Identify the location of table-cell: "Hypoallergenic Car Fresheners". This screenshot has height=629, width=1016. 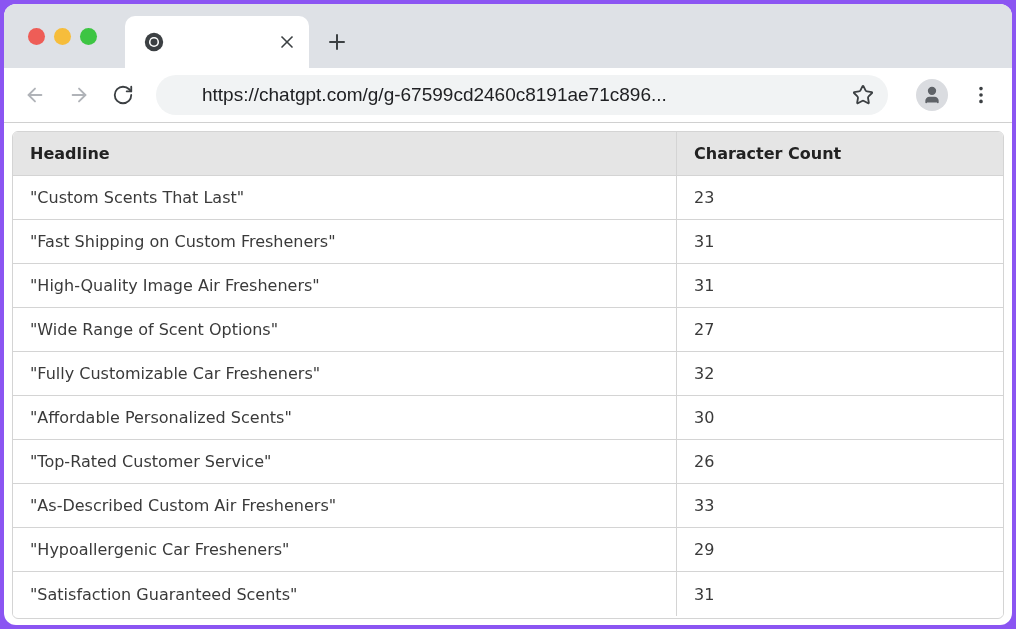
(345, 550).